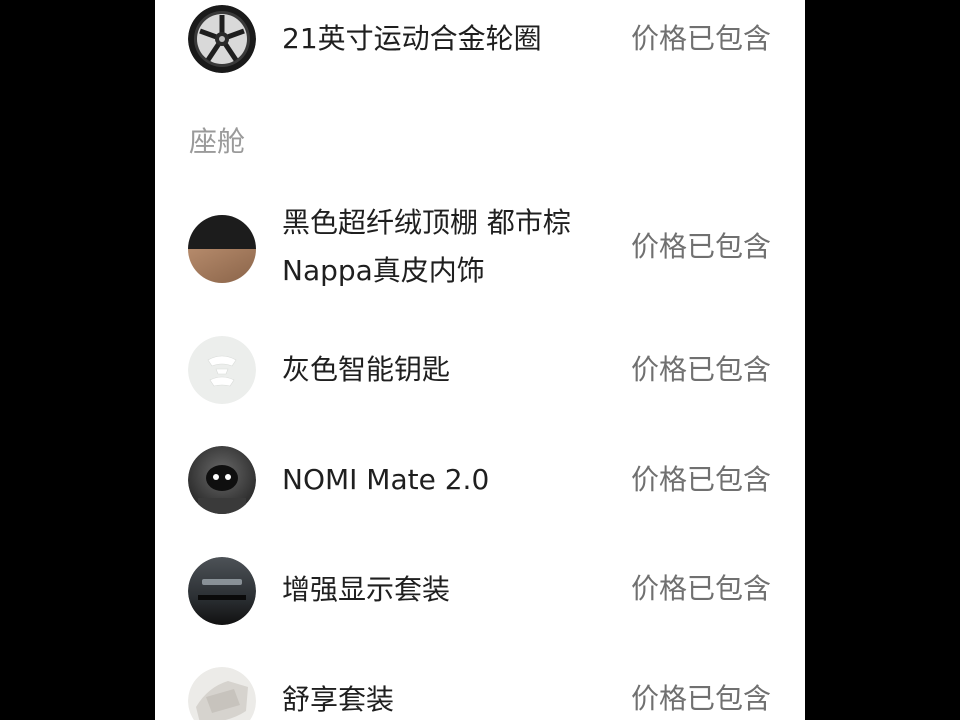  I want to click on option-name: 灰色智能钥匙, so click(366, 369).